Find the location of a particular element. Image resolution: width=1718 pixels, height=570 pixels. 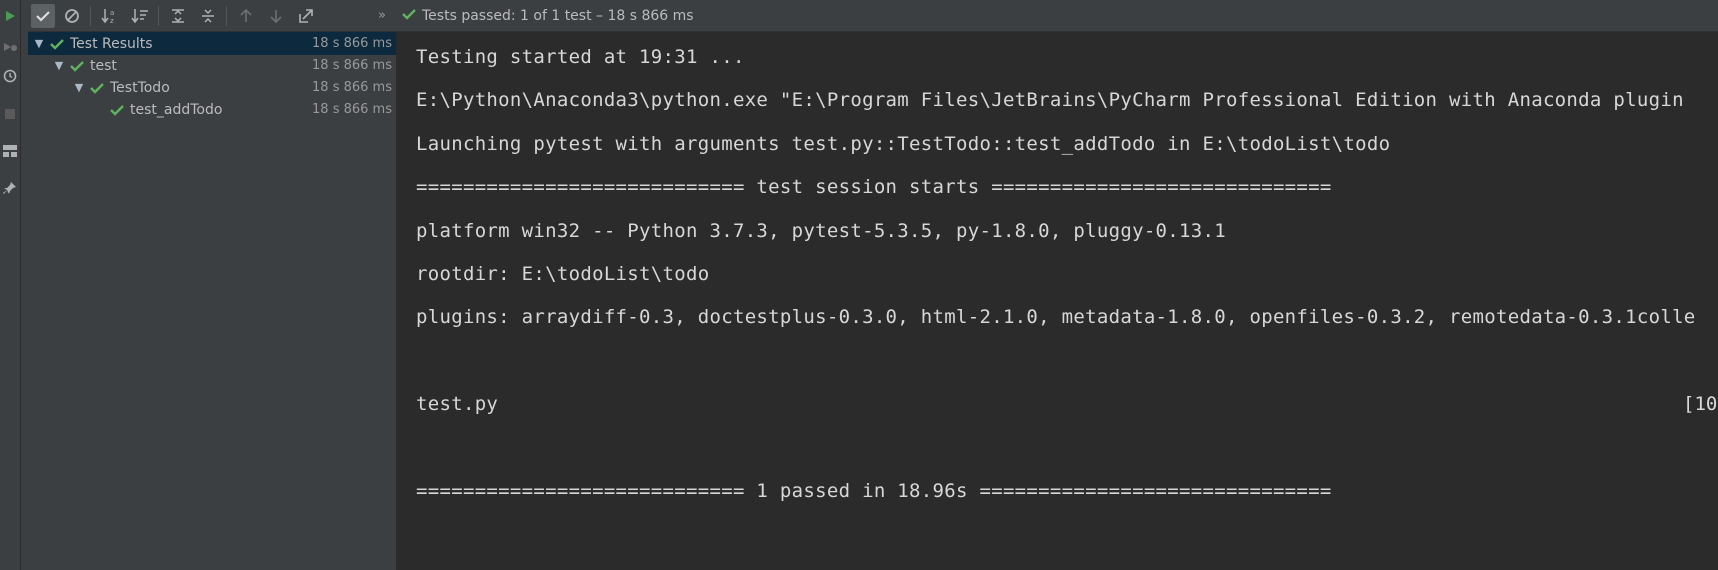

next-failed-icon is located at coordinates (276, 16).